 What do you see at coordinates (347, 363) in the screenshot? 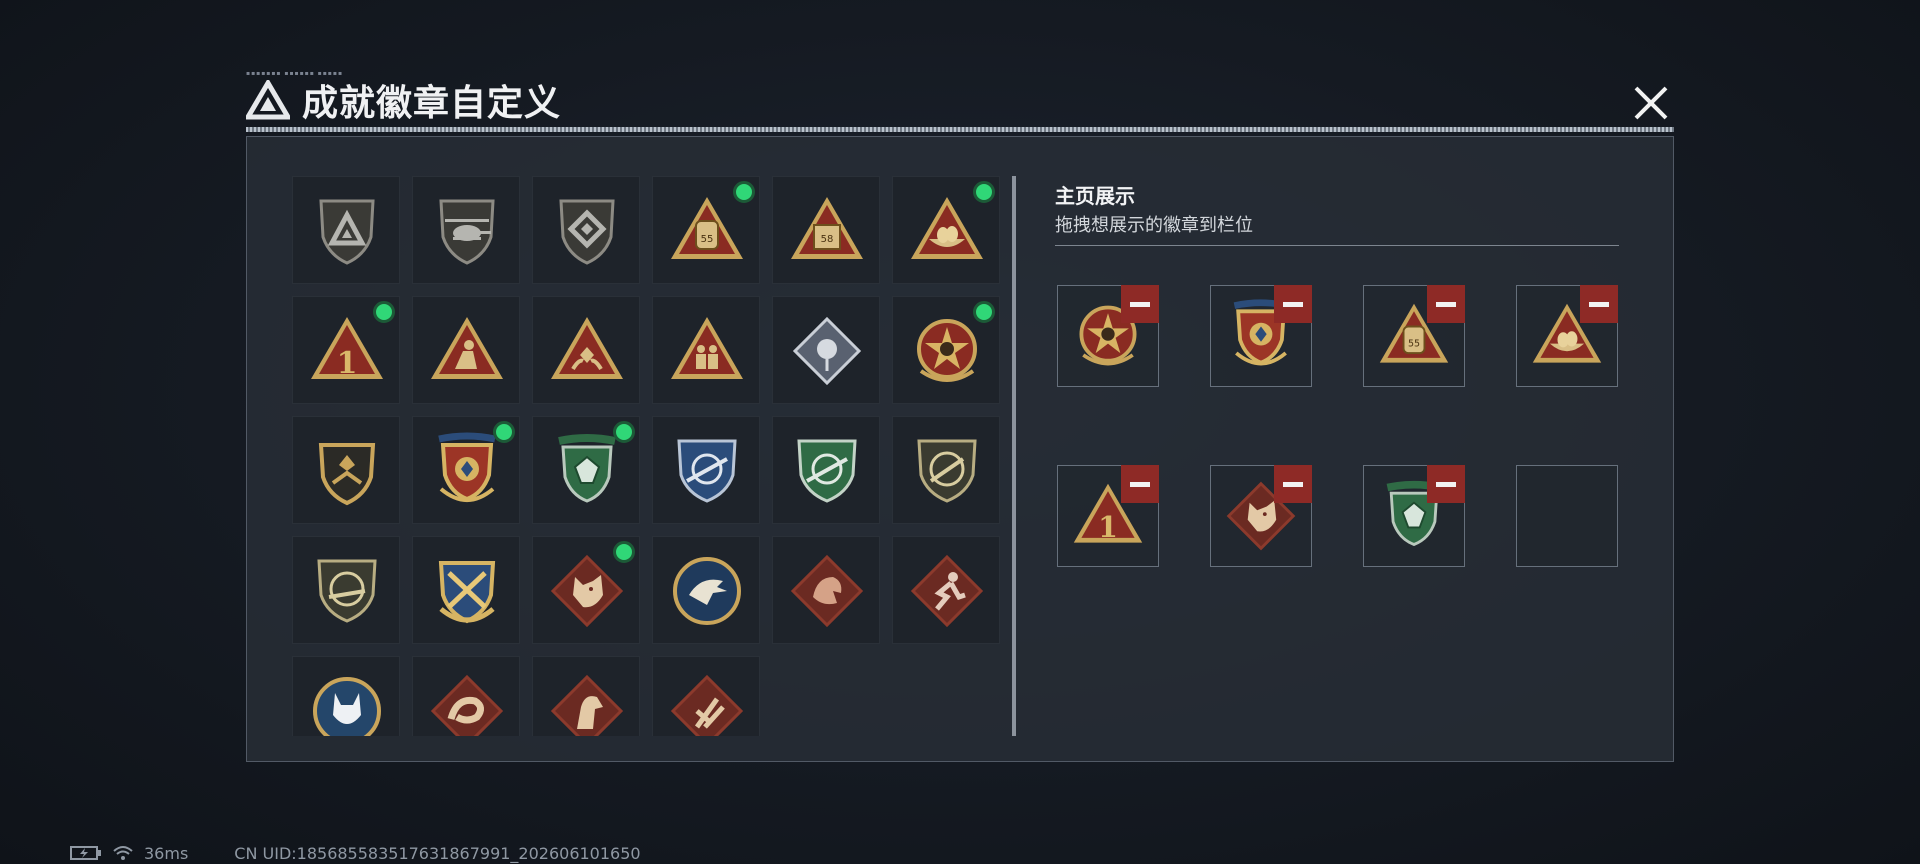
I see `svg-text: 1` at bounding box center [347, 363].